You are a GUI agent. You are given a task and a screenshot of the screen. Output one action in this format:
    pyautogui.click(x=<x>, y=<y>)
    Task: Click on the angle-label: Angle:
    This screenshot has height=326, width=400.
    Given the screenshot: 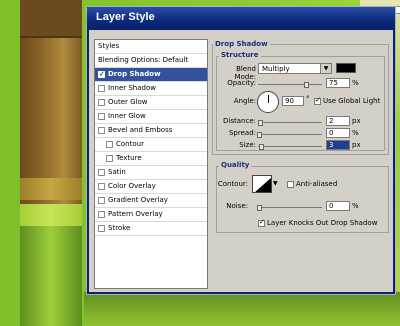 What is the action you would take?
    pyautogui.click(x=244, y=101)
    